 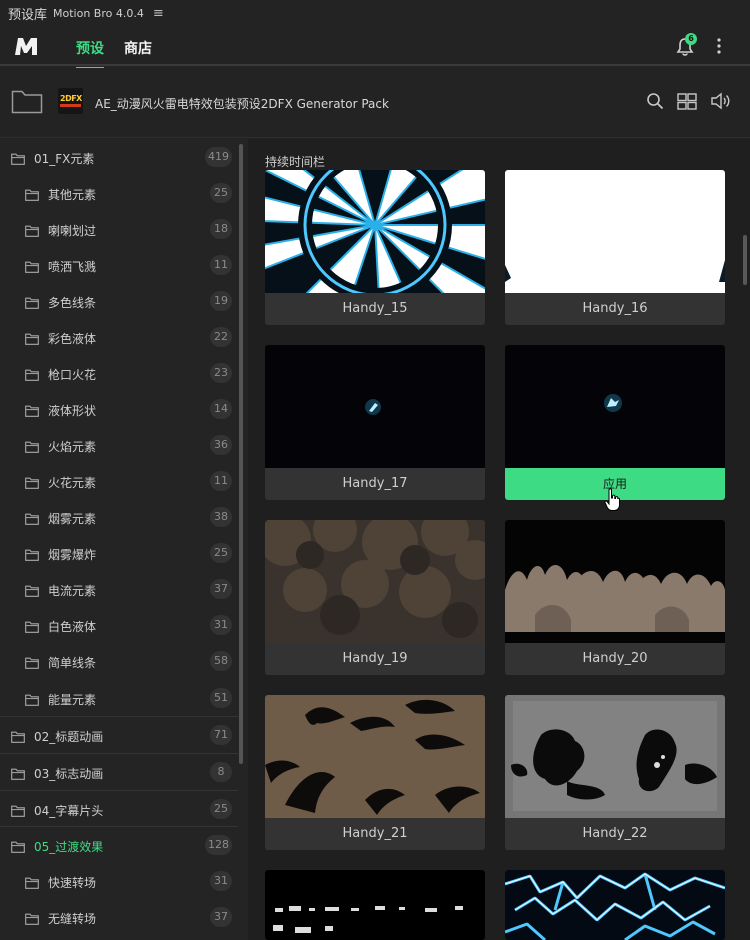 I want to click on menu-icon: ≡, so click(x=158, y=13).